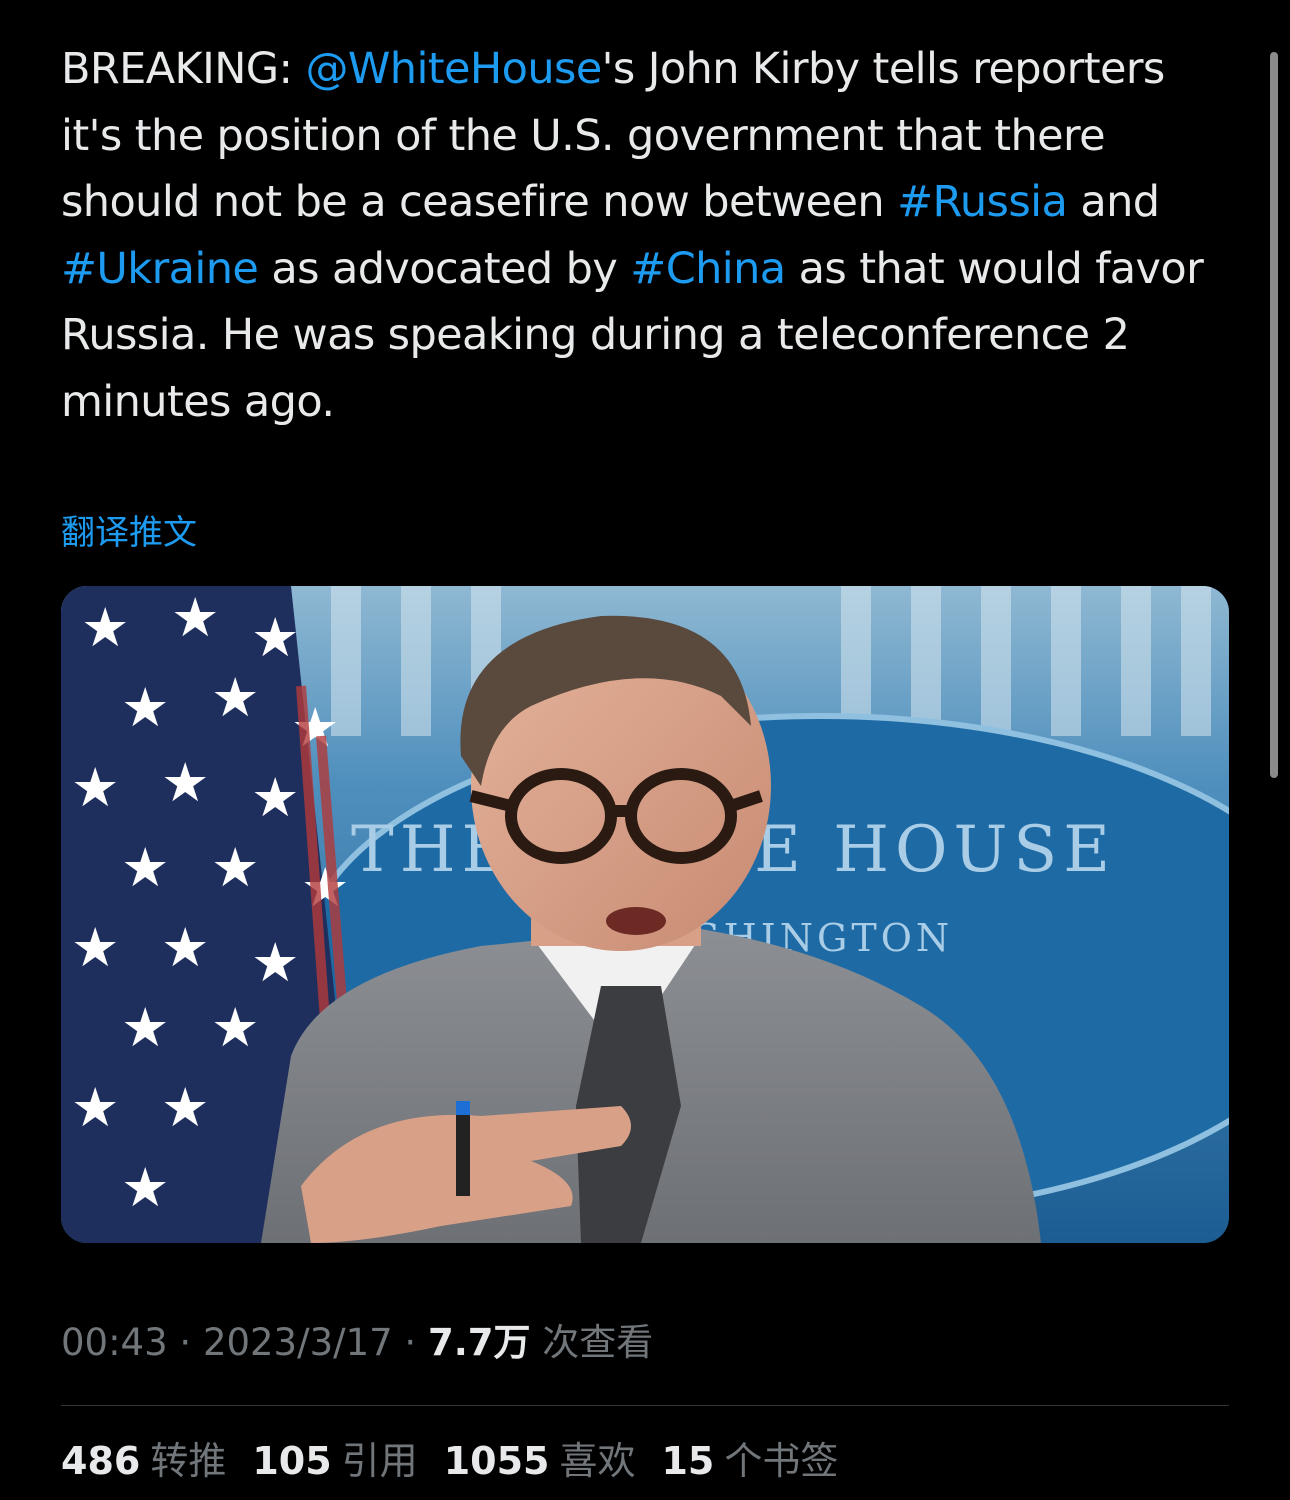 The width and height of the screenshot is (1290, 1500). I want to click on tweet-text-part: and, so click(1113, 202).